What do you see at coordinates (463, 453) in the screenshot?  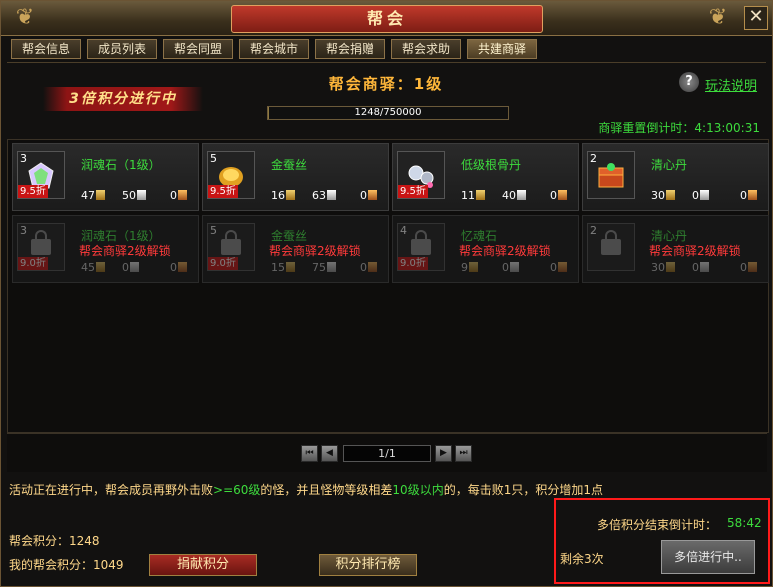 I see `last-page-icon: ⏭` at bounding box center [463, 453].